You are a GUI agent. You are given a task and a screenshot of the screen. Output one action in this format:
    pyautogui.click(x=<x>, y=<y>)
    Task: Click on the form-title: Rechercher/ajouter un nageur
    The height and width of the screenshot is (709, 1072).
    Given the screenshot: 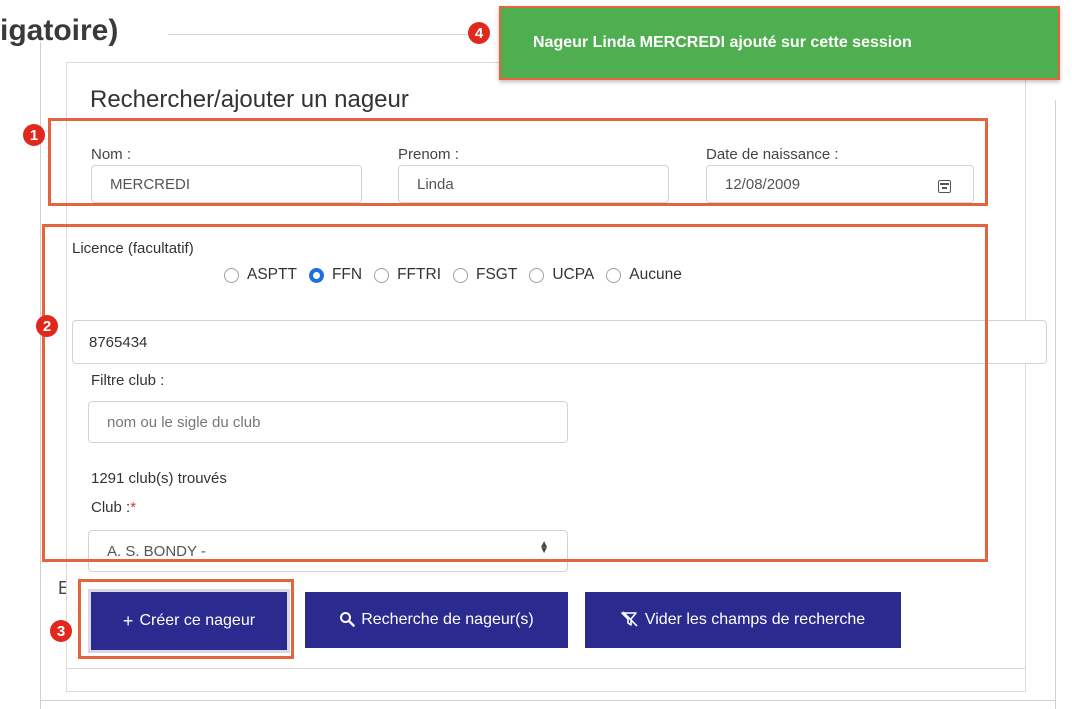 What is the action you would take?
    pyautogui.click(x=249, y=99)
    